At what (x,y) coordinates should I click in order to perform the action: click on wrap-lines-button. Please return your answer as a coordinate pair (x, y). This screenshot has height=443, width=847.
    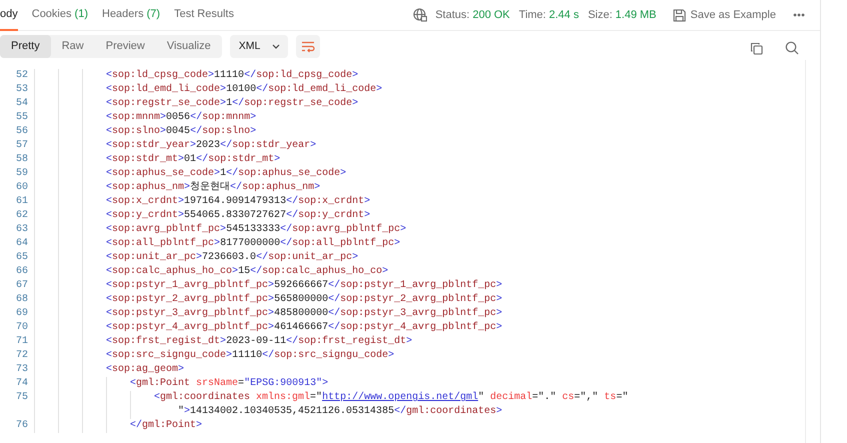
    Looking at the image, I should click on (308, 46).